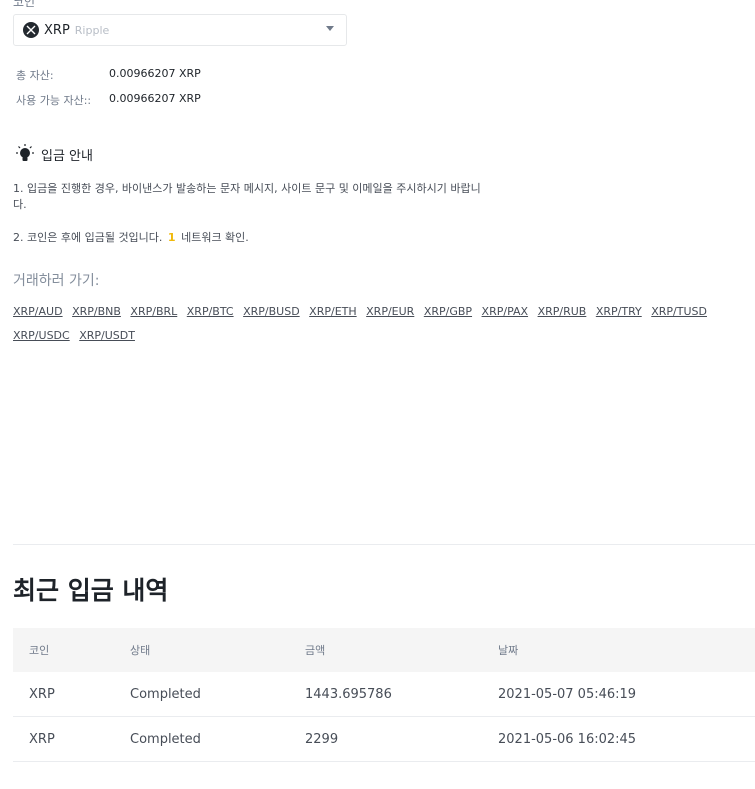 The height and width of the screenshot is (789, 755). I want to click on trading-pair-link: XRP/AUD, so click(38, 311).